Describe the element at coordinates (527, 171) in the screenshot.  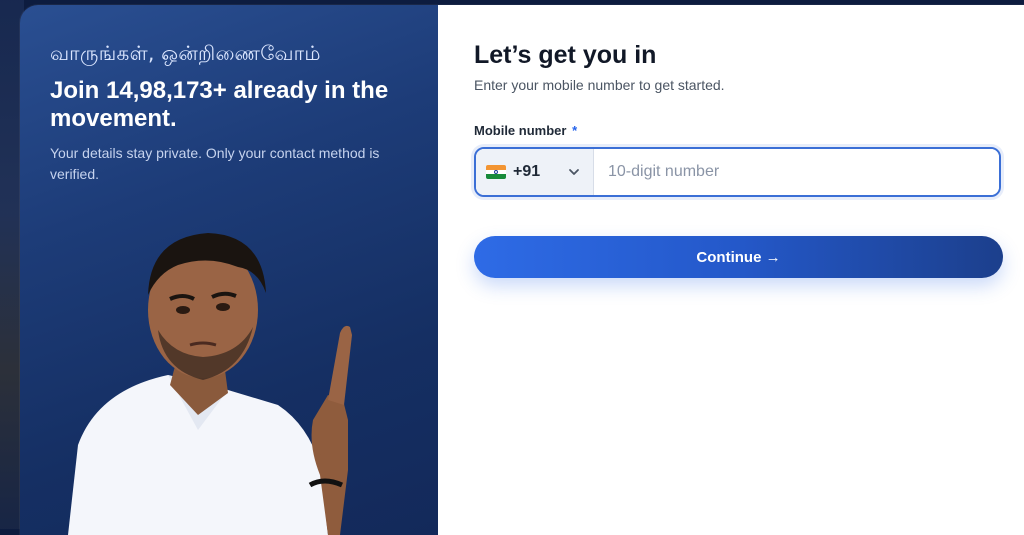
I see `country-code: +91` at that location.